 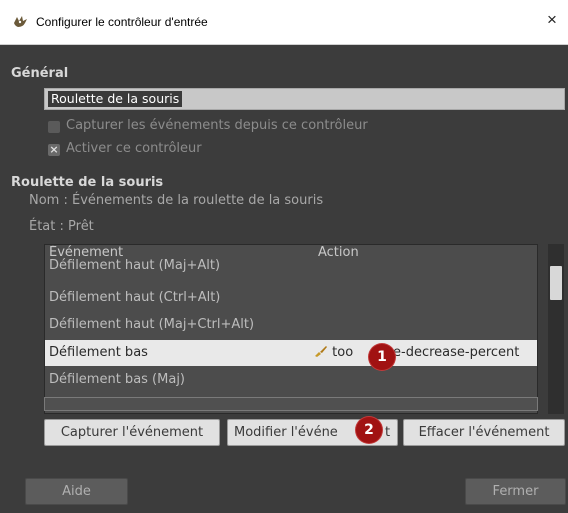 What do you see at coordinates (135, 265) in the screenshot?
I see `event-cell: Défilement haut (Maj+Alt)` at bounding box center [135, 265].